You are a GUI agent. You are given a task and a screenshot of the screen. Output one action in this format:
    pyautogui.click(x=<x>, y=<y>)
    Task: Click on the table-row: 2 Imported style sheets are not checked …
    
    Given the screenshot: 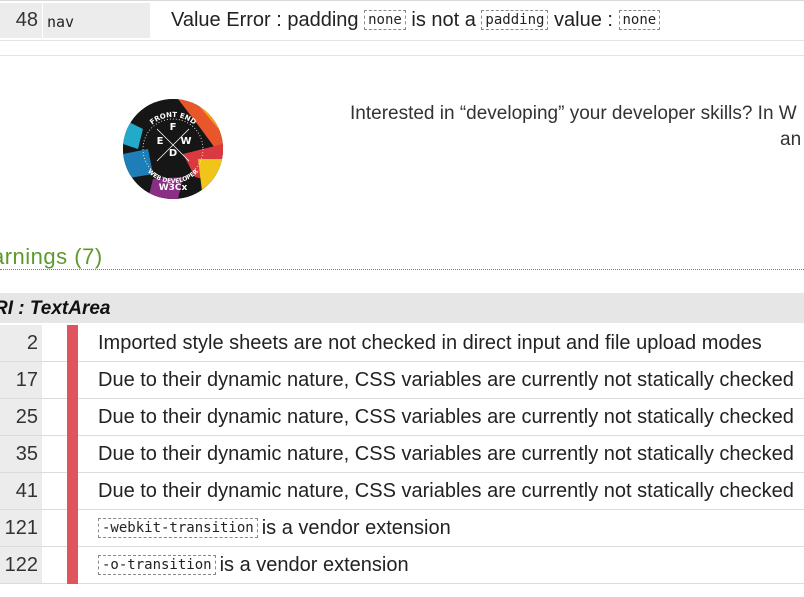 What is the action you would take?
    pyautogui.click(x=402, y=343)
    